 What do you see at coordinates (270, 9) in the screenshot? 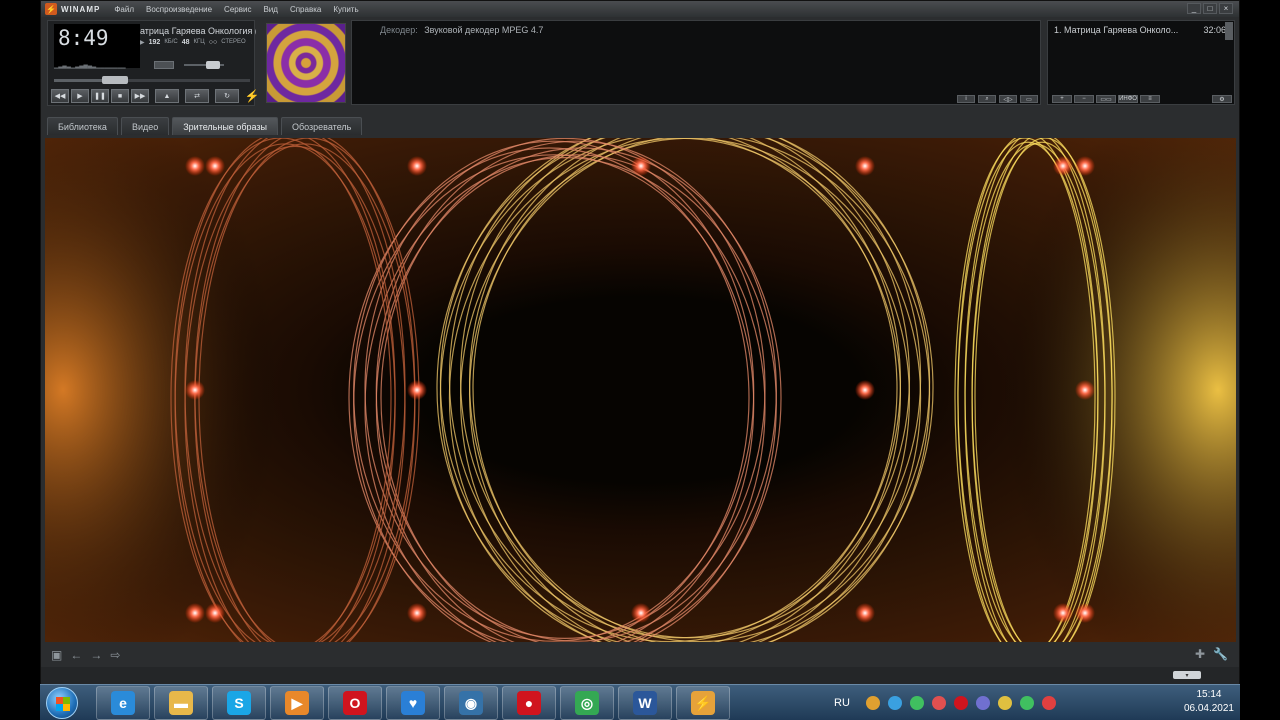
I see `menu-view: Вид` at bounding box center [270, 9].